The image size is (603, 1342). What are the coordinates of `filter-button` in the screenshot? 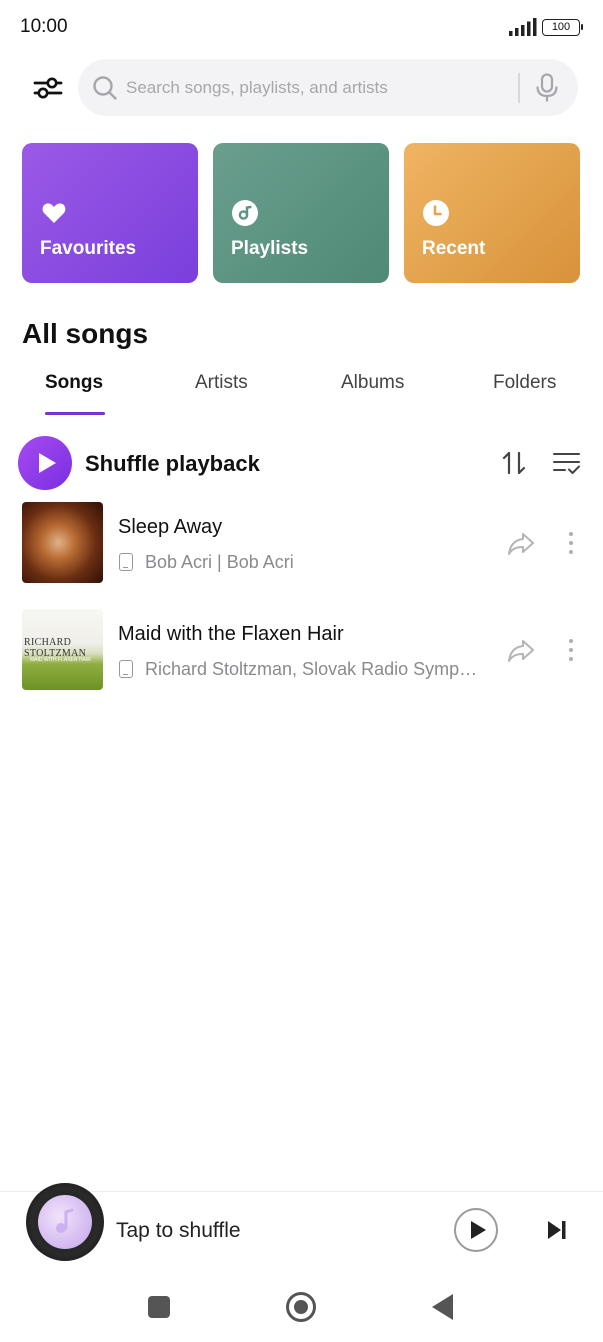 It's located at (48, 88).